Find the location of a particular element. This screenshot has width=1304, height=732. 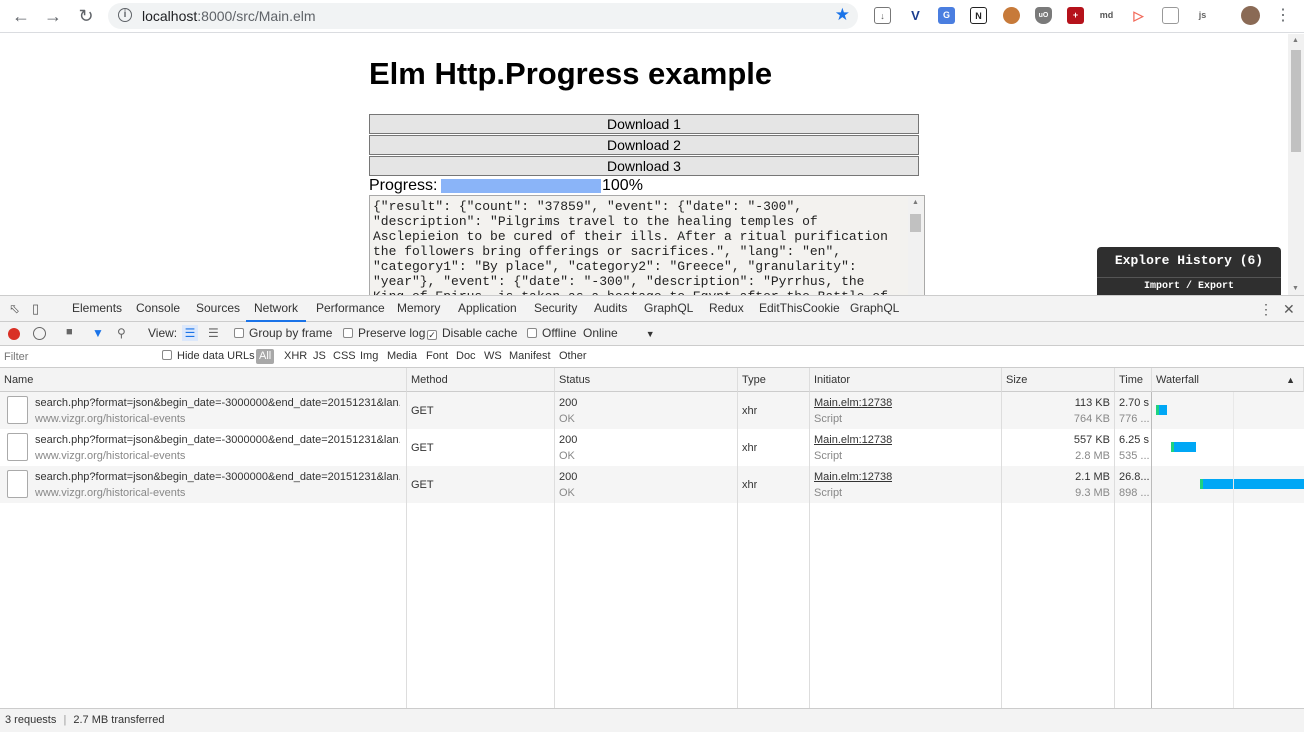

hide-data-urls-checkbox: Hide data URLs is located at coordinates (208, 356).